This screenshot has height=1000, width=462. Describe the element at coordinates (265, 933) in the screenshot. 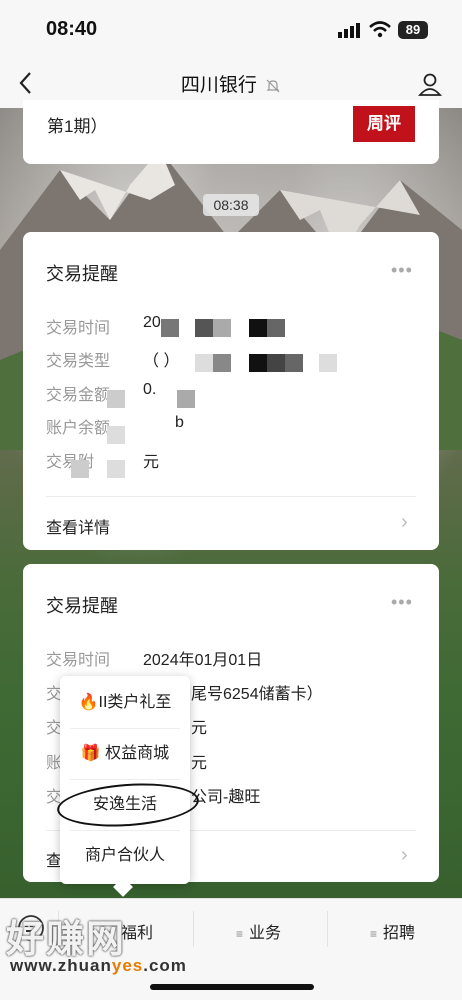

I see `tab-business-label: 业务` at that location.